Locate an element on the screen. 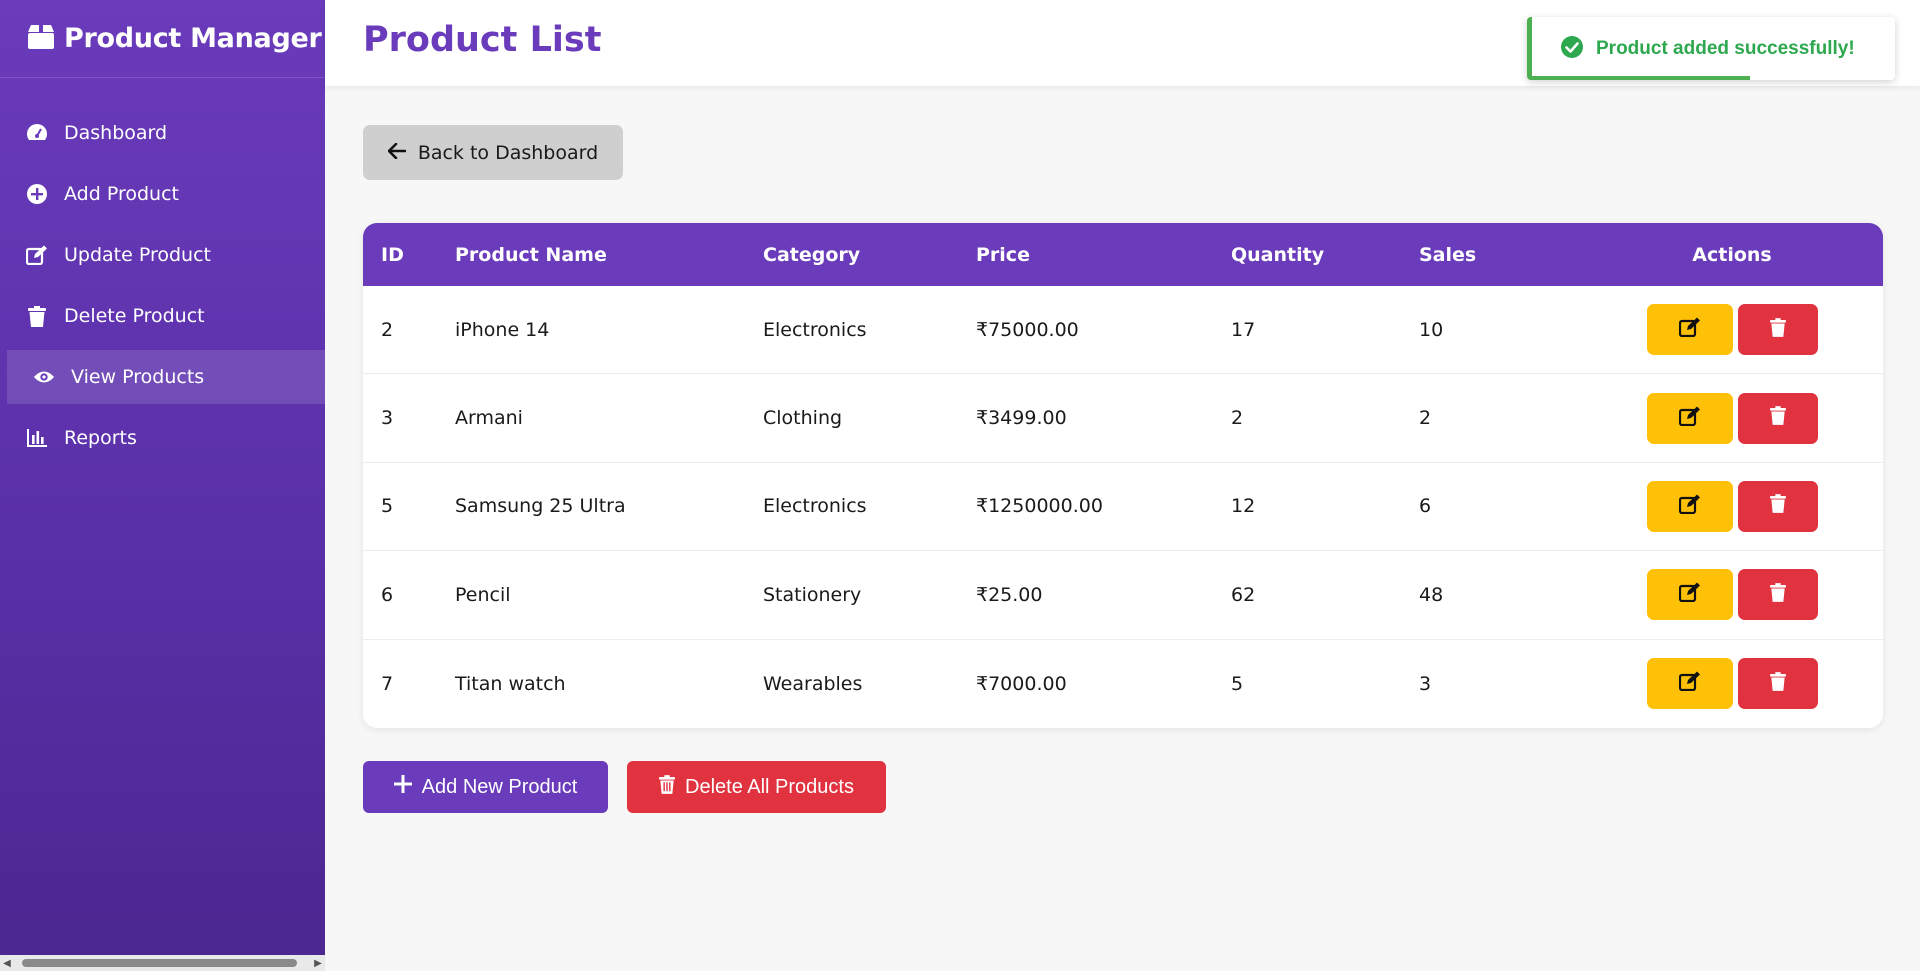  sidebar-item-label: View Products is located at coordinates (138, 377).